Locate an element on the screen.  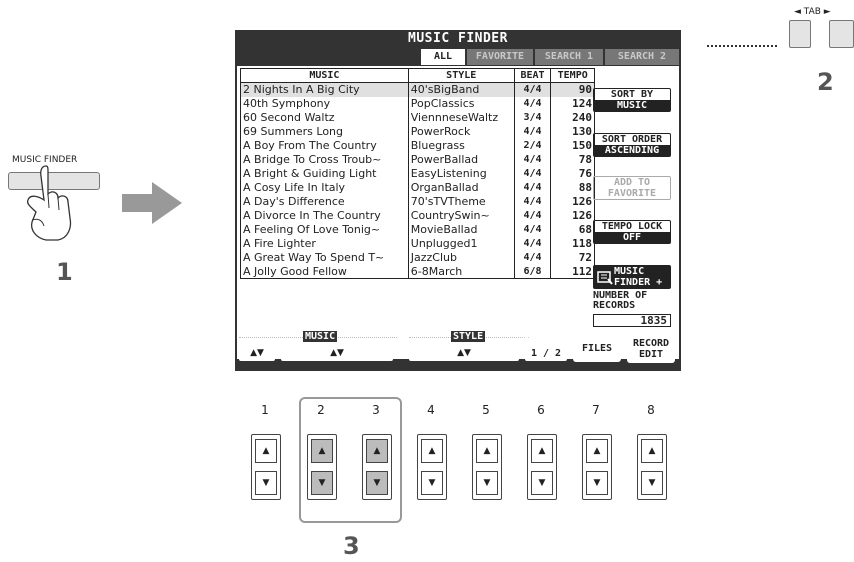
button-7-up: ▲ is located at coordinates (597, 451).